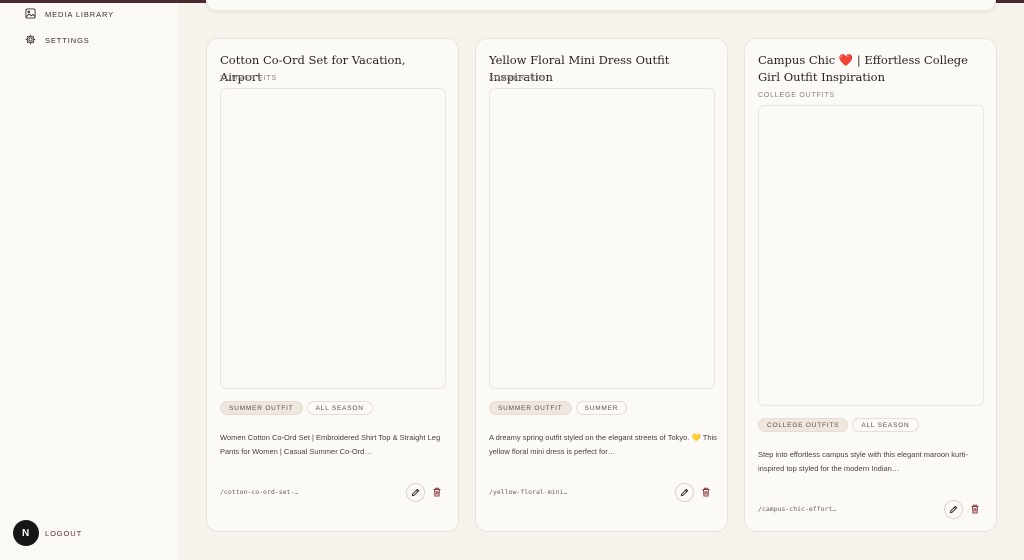 This screenshot has width=1024, height=560. Describe the element at coordinates (803, 425) in the screenshot. I see `tag: COLLEGE OUTFITS` at that location.